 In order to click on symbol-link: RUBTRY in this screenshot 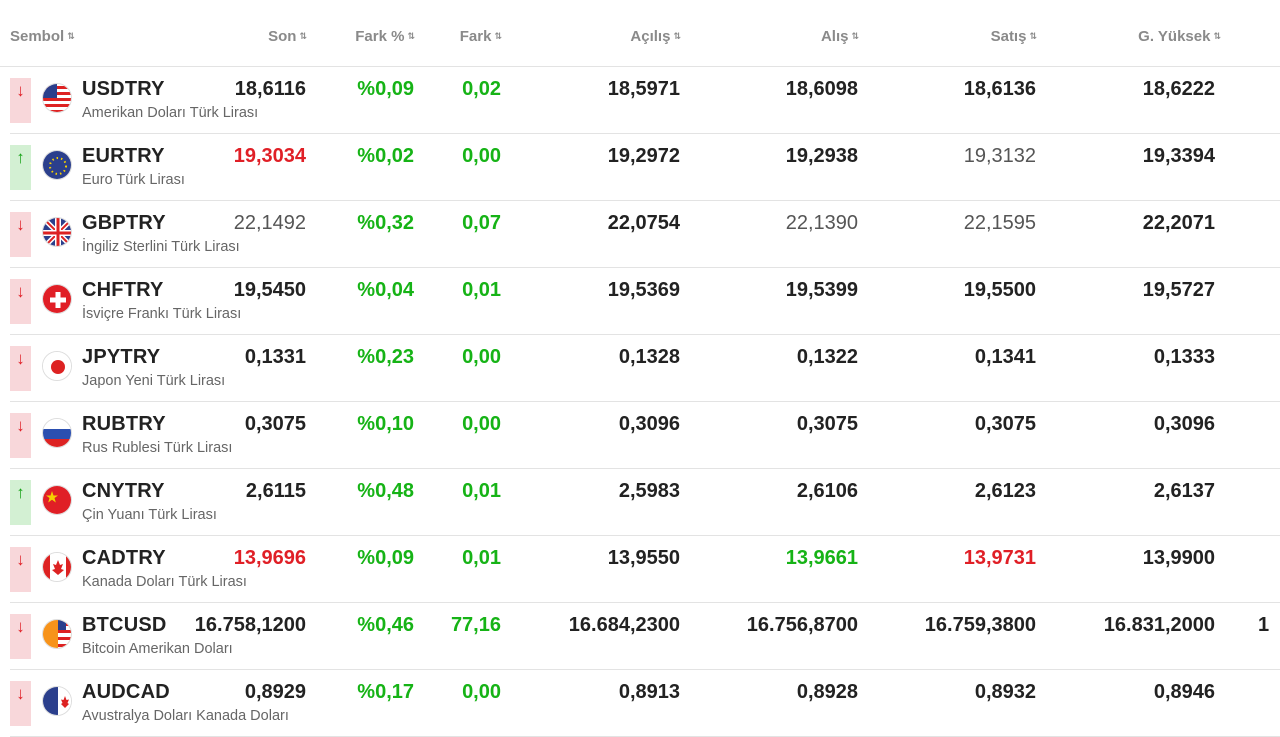, I will do `click(124, 424)`.